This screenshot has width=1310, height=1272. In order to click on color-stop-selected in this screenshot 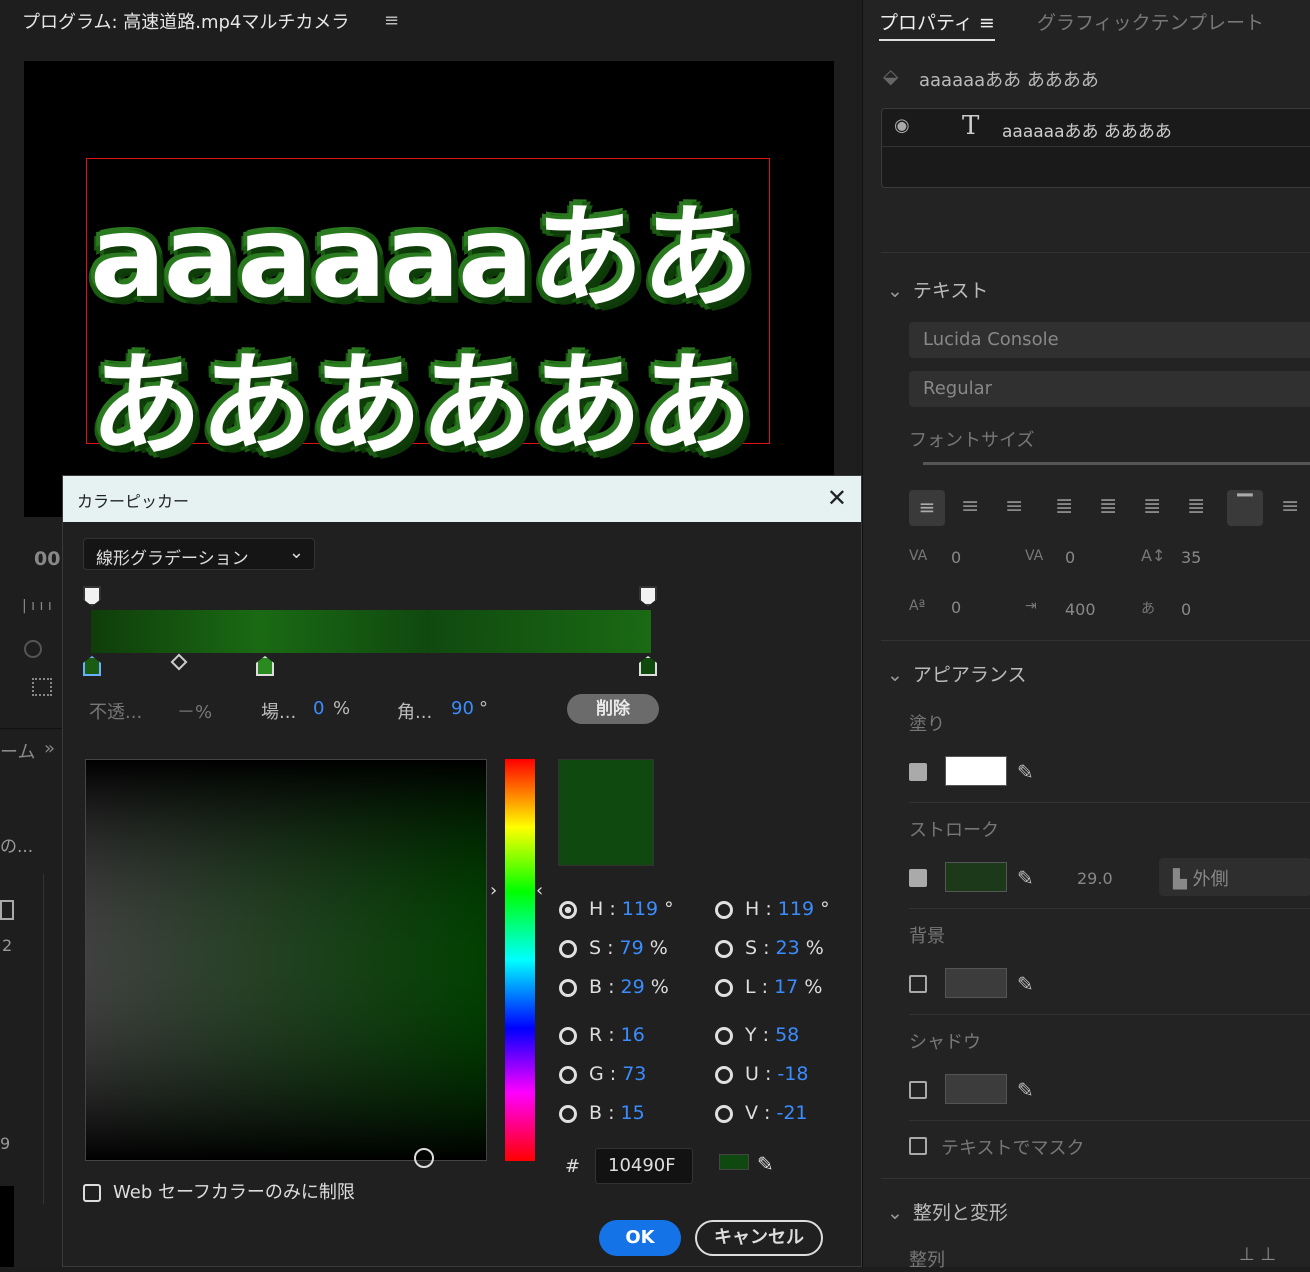, I will do `click(92, 666)`.